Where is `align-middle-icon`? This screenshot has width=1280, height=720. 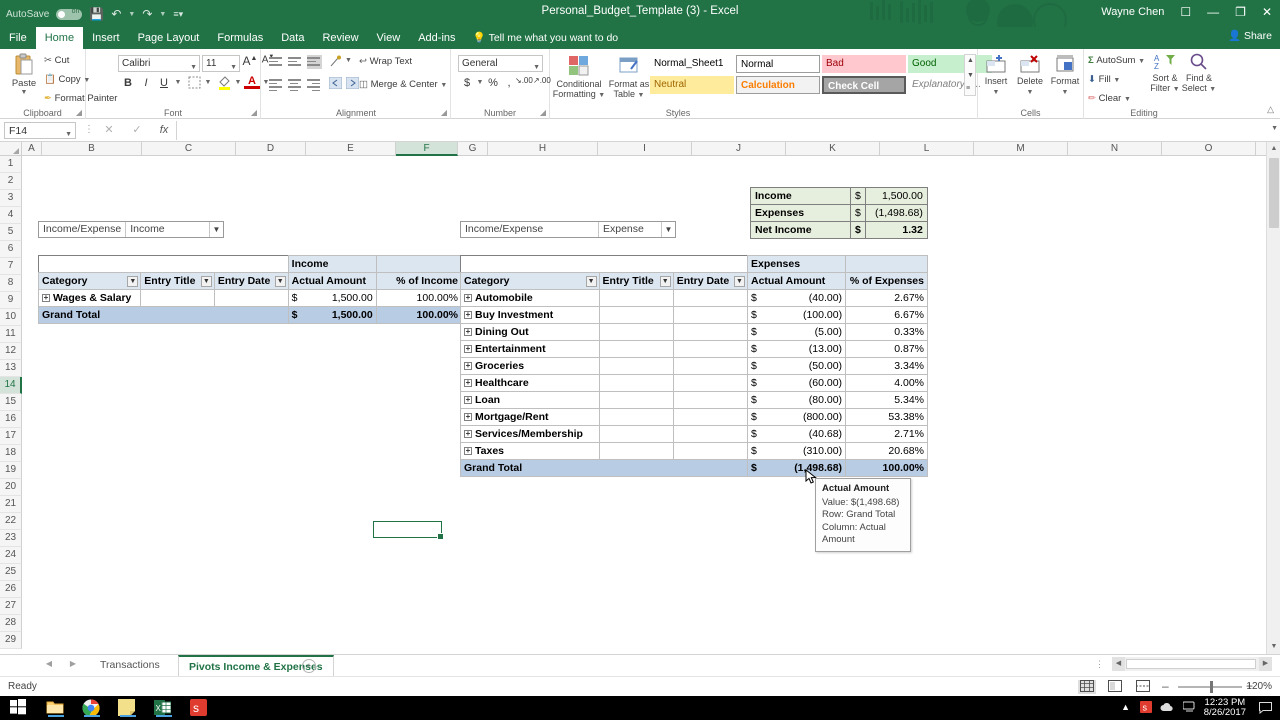 align-middle-icon is located at coordinates (295, 62).